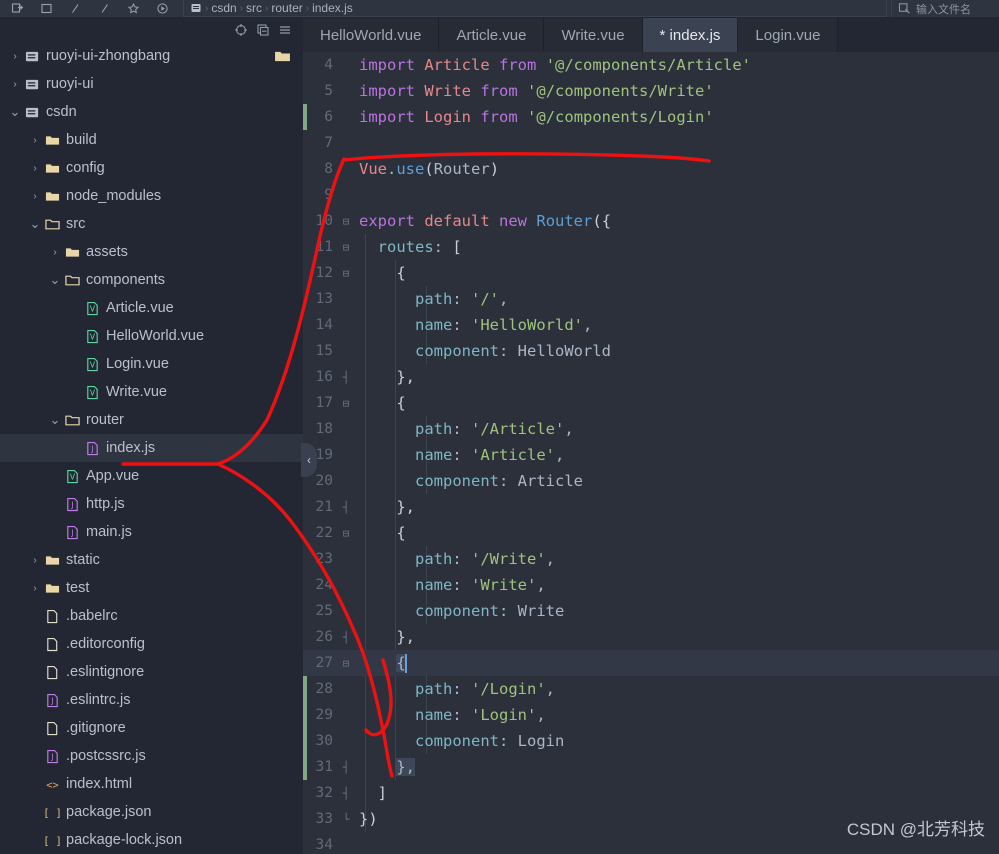 The height and width of the screenshot is (854, 999). Describe the element at coordinates (151, 840) in the screenshot. I see `tree-item-package-lock-json: [ ] package-lock.json` at that location.